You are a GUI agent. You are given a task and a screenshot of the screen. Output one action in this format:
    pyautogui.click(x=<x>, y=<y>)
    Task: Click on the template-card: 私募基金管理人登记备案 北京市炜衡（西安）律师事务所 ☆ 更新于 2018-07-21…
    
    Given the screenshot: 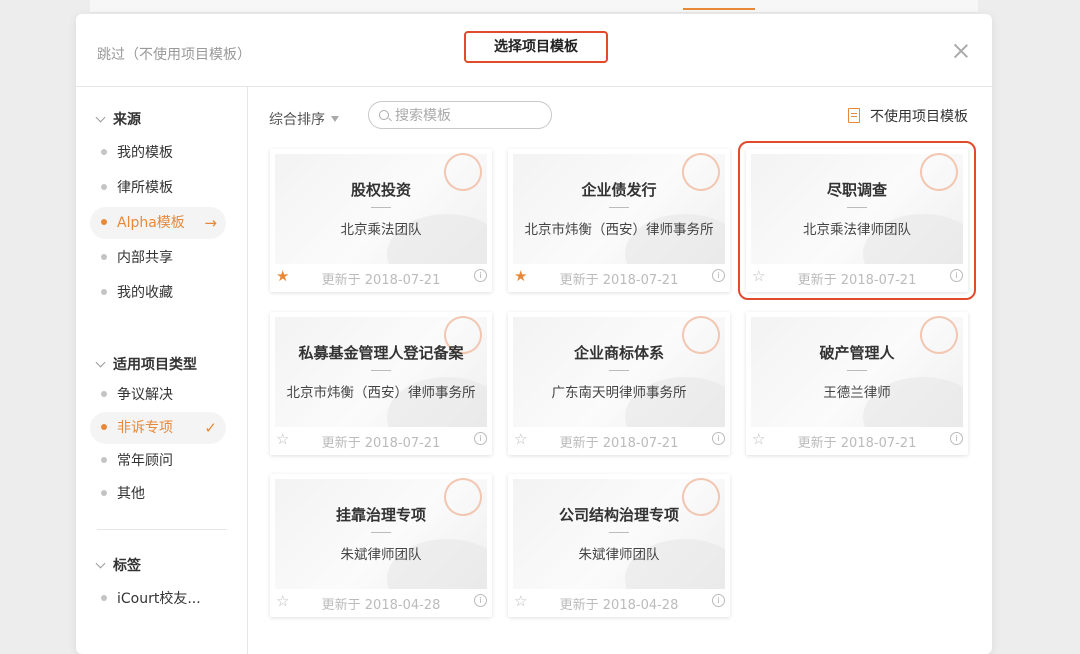 What is the action you would take?
    pyautogui.click(x=381, y=382)
    